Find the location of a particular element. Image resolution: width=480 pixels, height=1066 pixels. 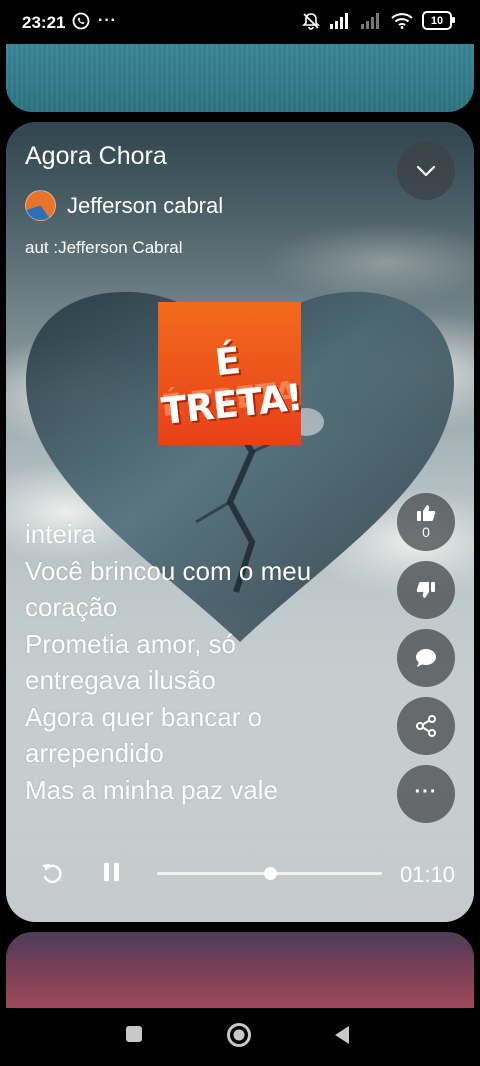

dislike-button is located at coordinates (426, 590).